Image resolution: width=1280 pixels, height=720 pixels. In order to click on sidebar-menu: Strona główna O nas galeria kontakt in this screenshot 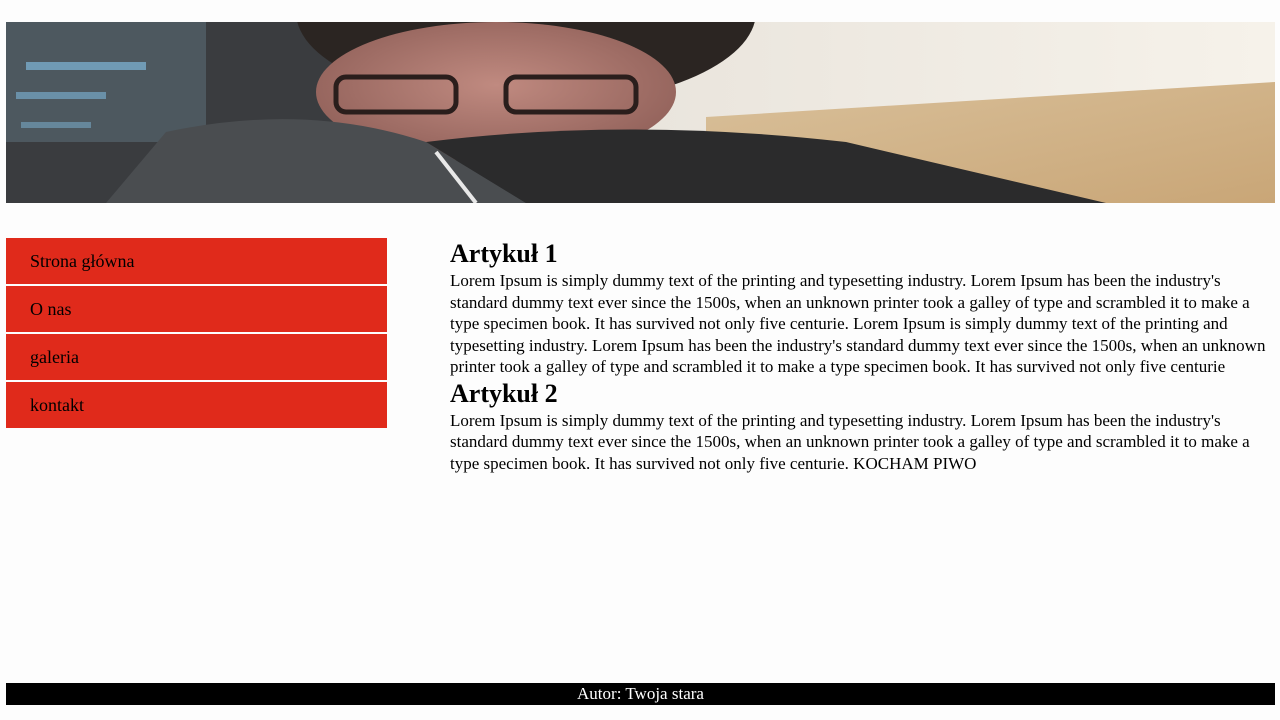, I will do `click(196, 334)`.